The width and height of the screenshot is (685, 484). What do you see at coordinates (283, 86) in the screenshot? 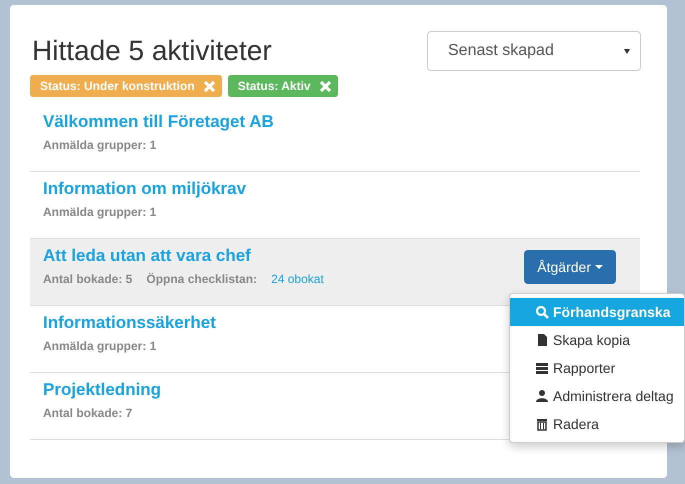
I see `filter-tag: Status: Aktiv` at bounding box center [283, 86].